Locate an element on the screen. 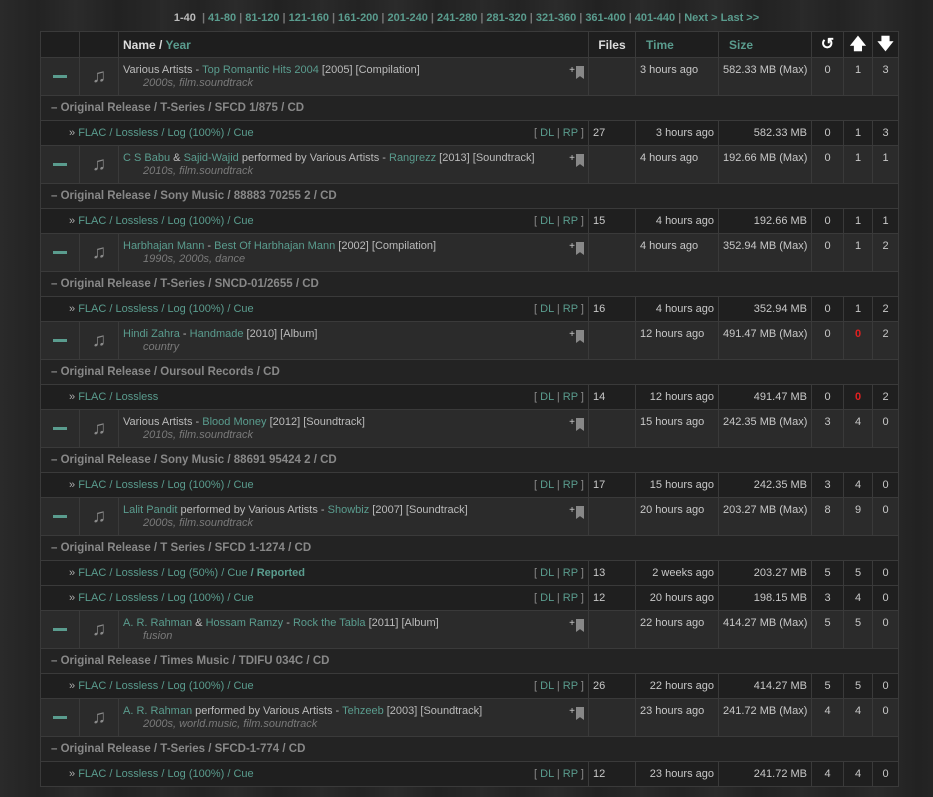  album-link: Rock the Tabla is located at coordinates (329, 623).